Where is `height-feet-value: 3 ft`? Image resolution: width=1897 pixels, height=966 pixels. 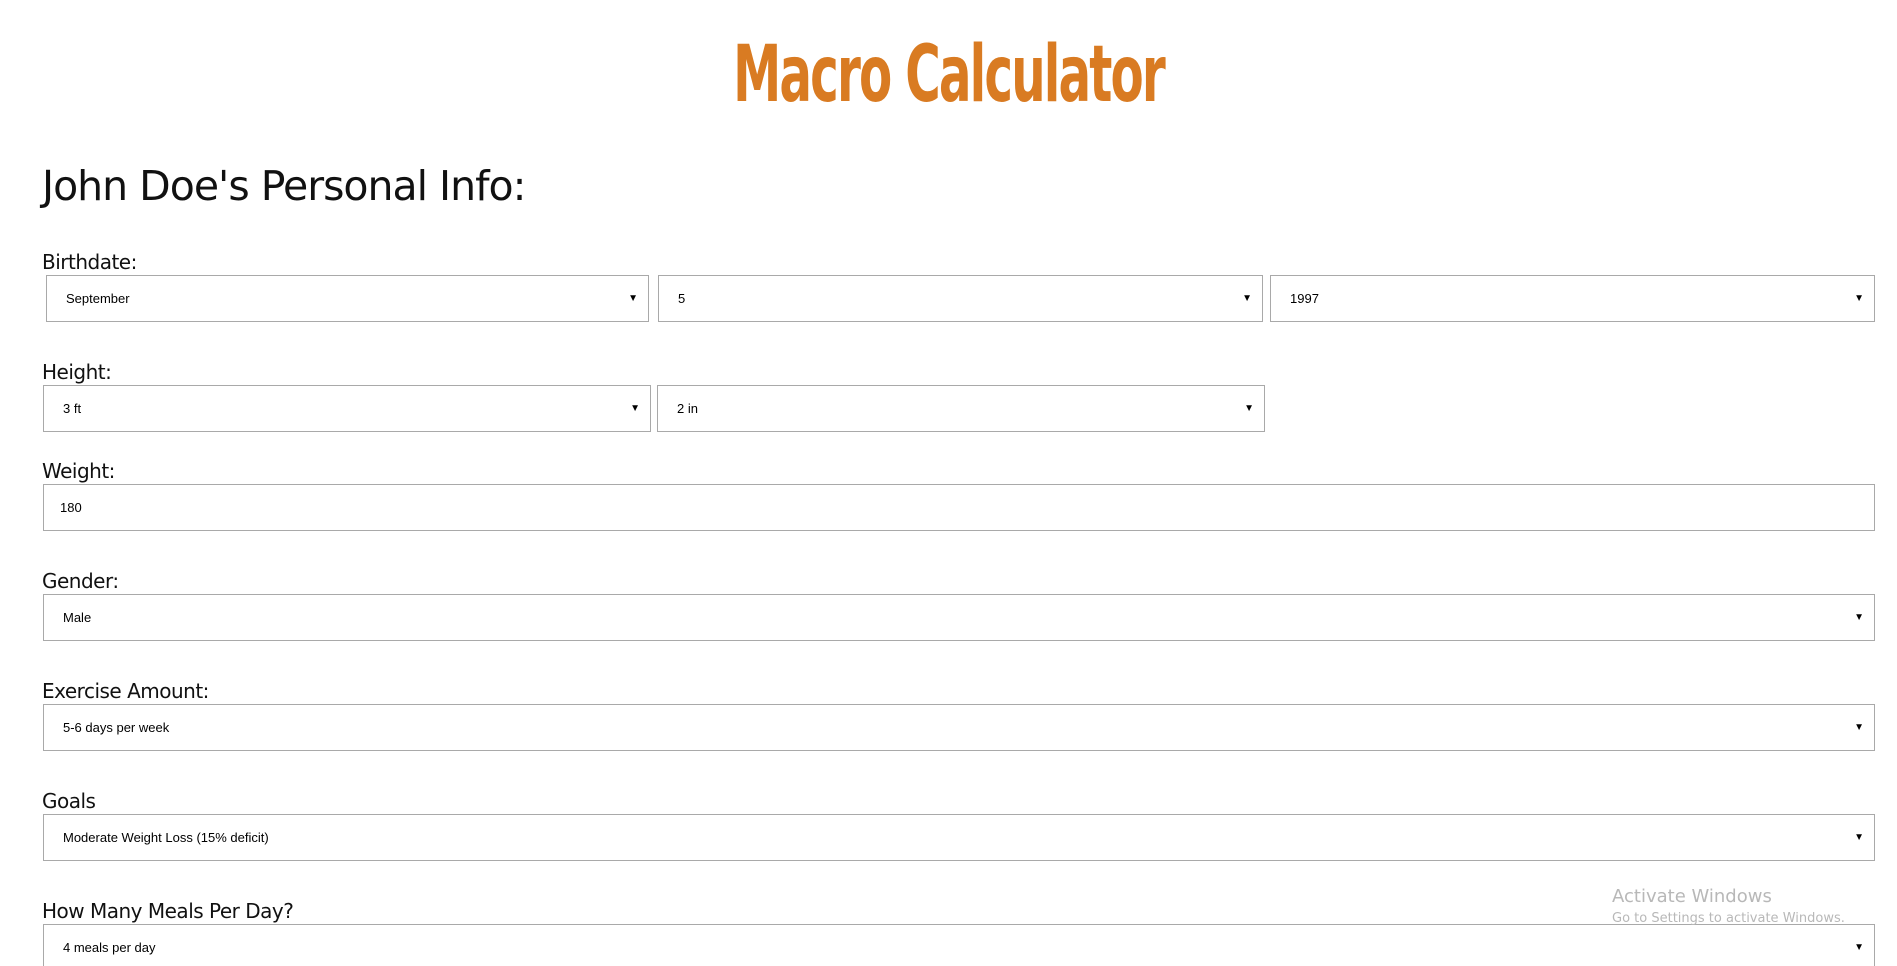
height-feet-value: 3 ft is located at coordinates (72, 408).